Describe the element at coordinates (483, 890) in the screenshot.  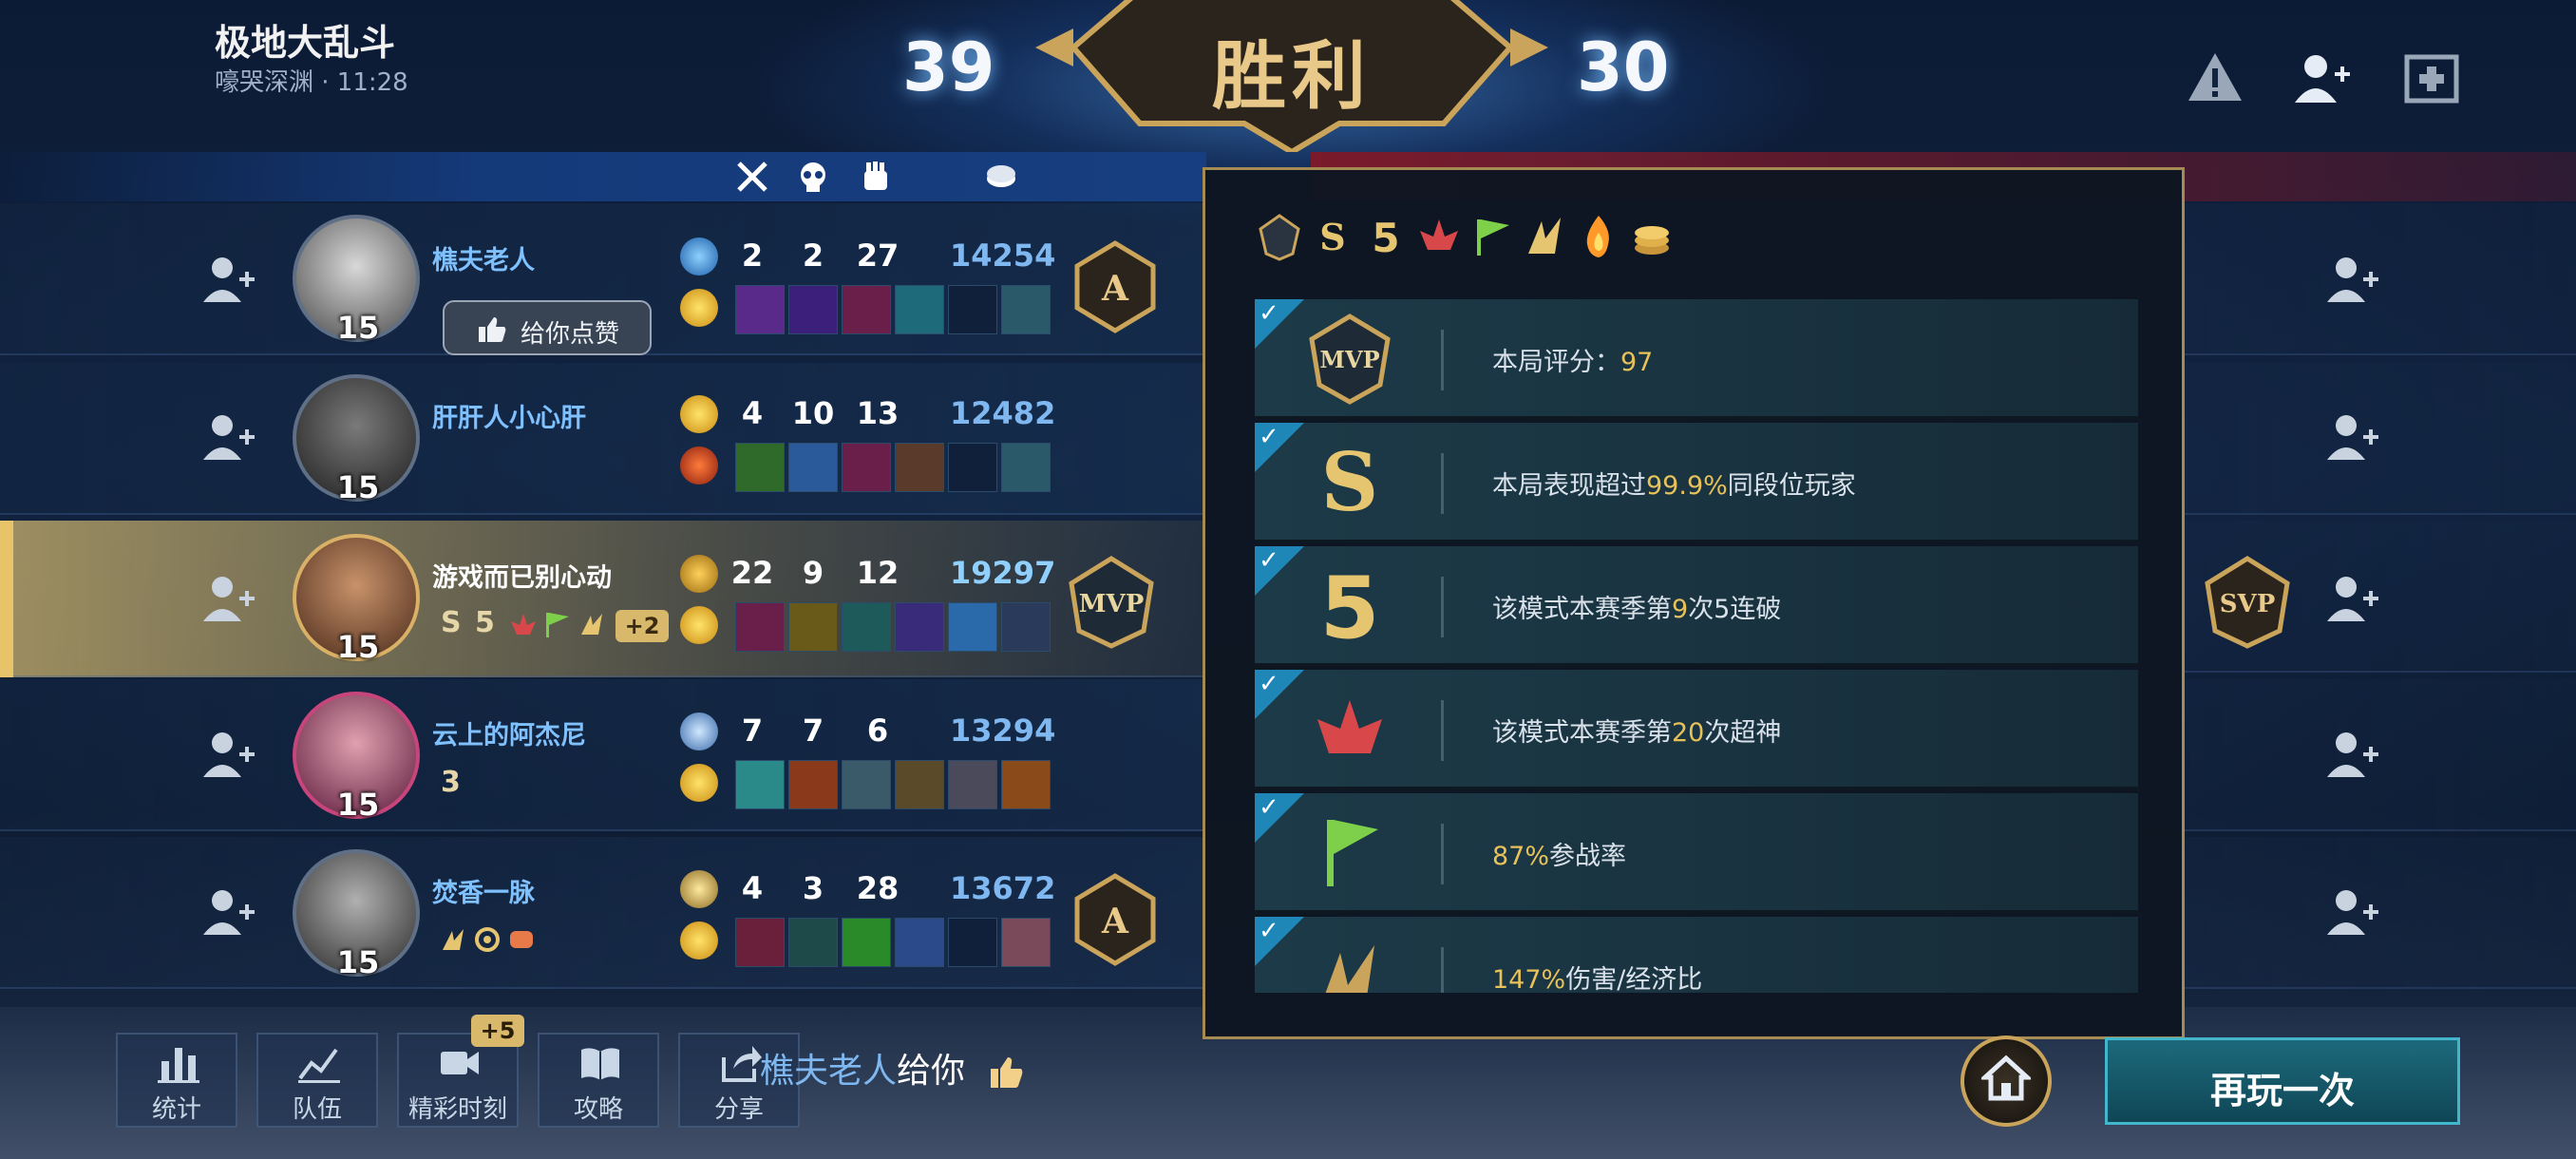
I see `player-name: 焚香一脉` at that location.